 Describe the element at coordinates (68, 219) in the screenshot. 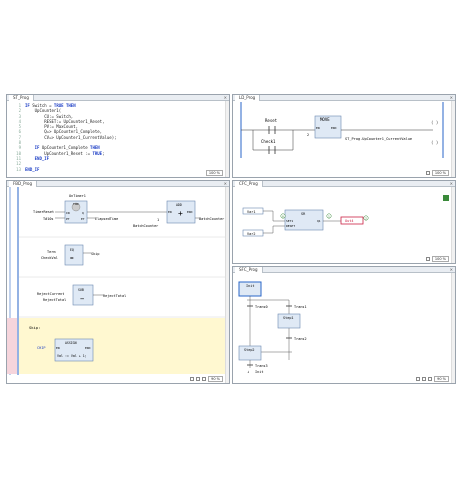

I see `pin-pt: PT` at that location.